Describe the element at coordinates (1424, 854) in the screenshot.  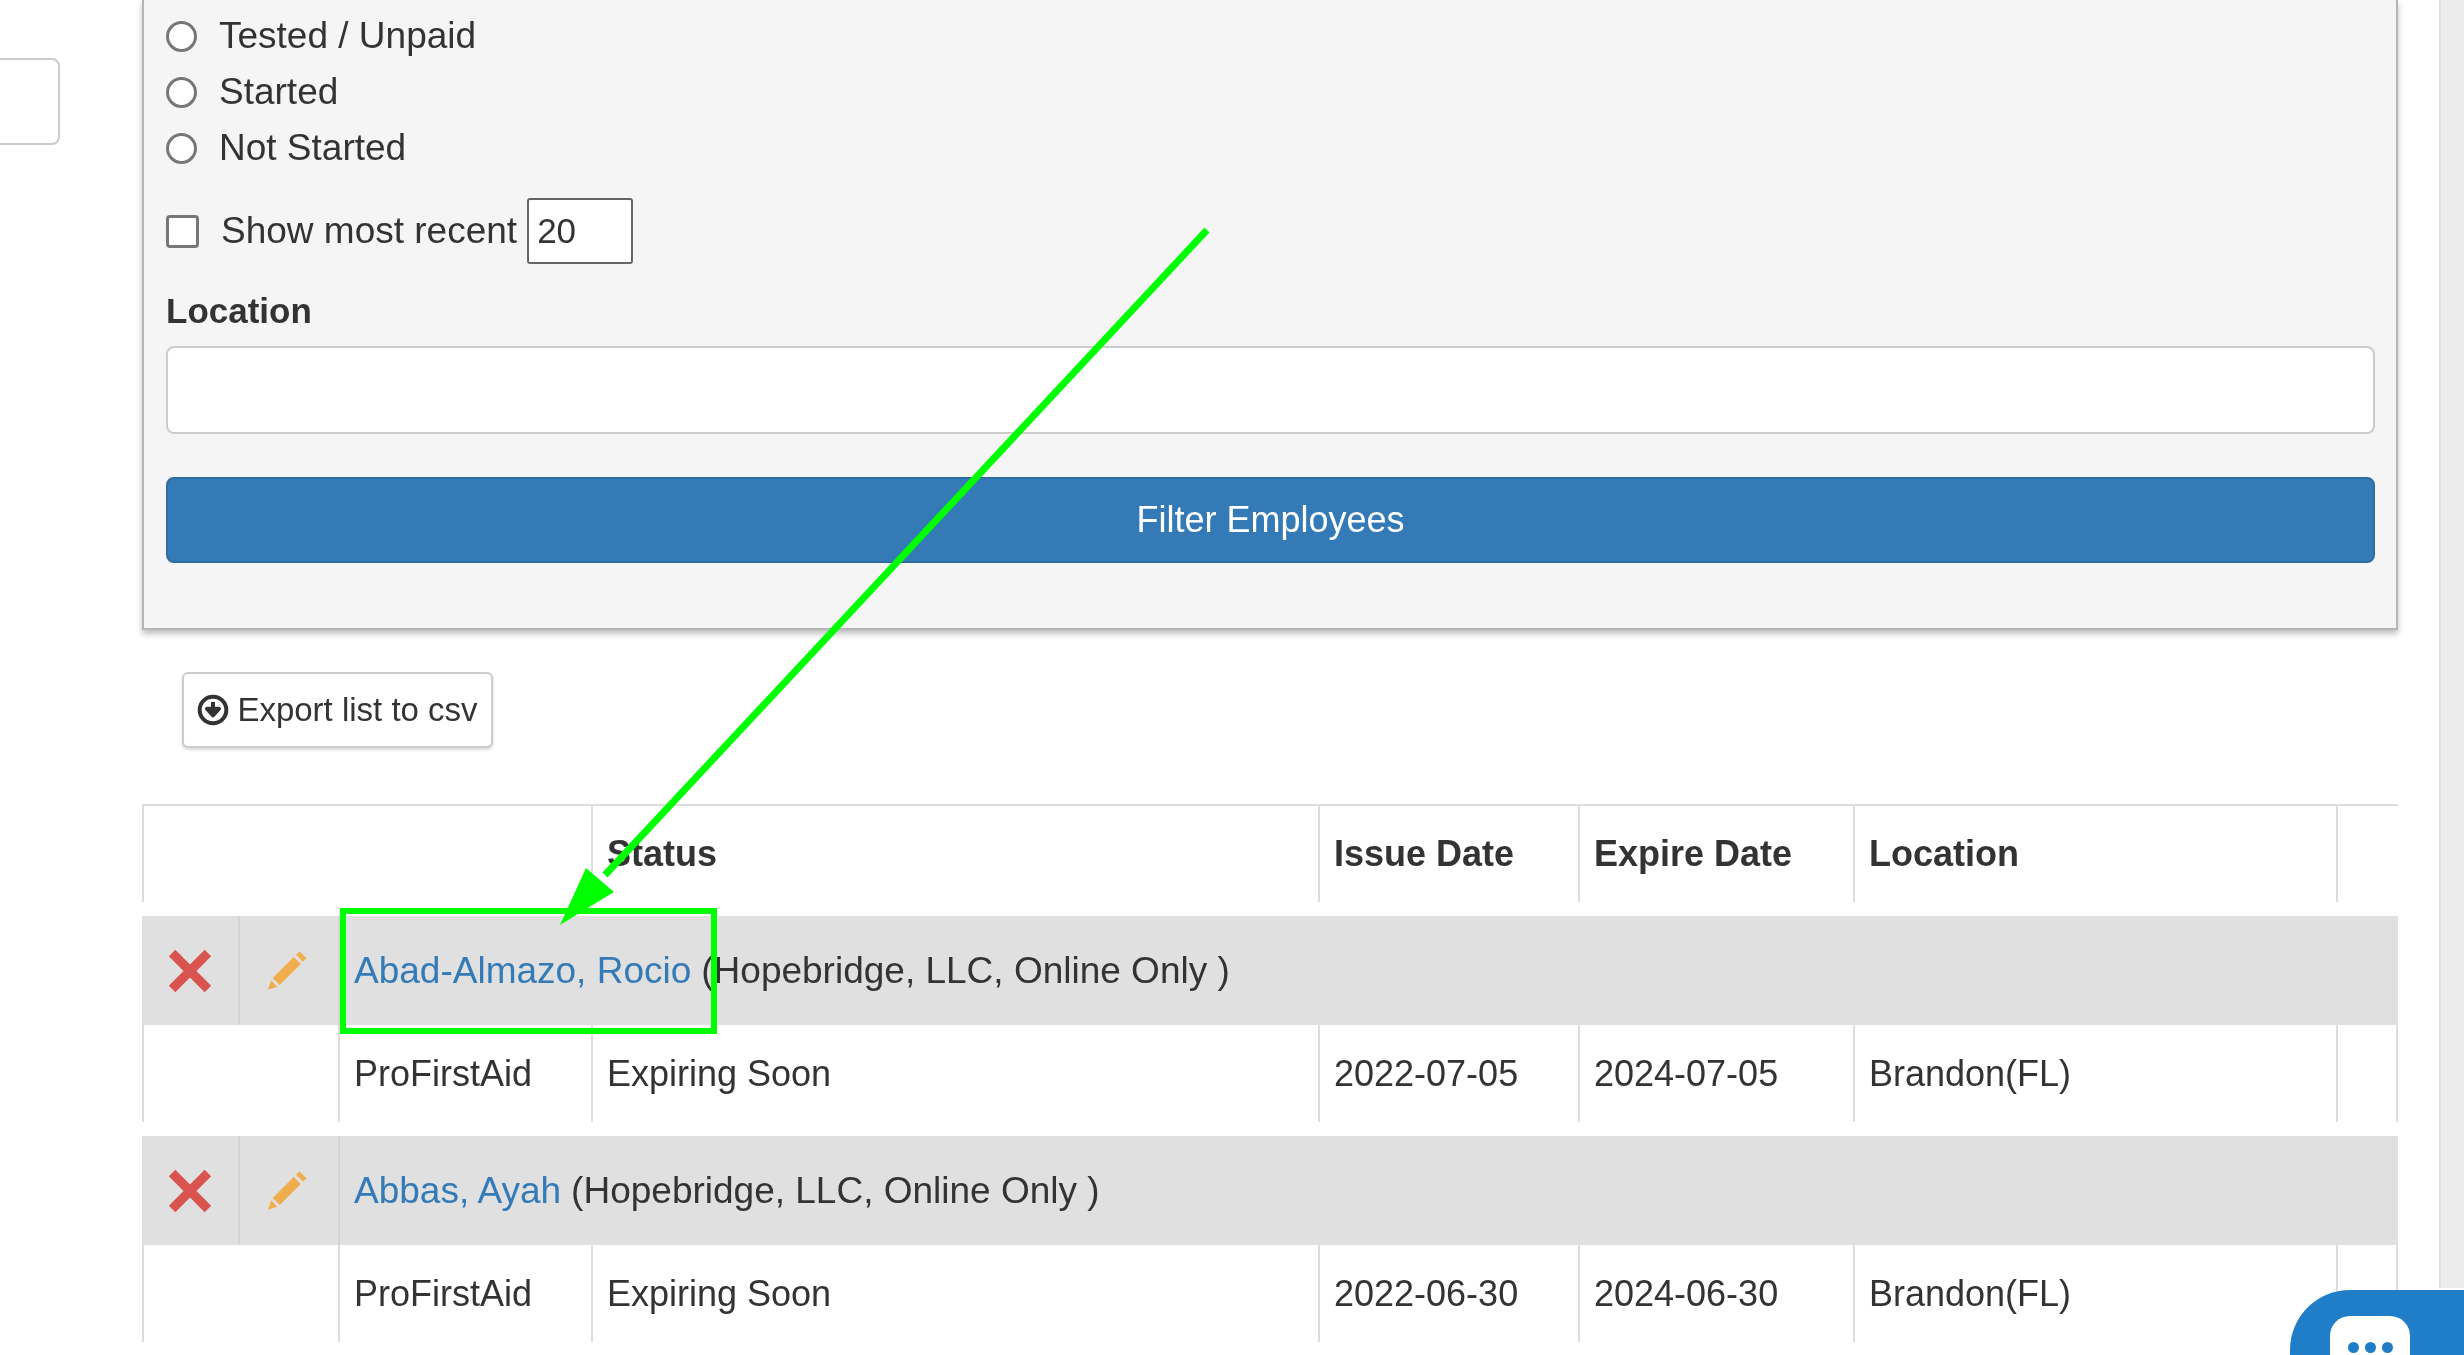
I see `column-header: Issue Date` at that location.